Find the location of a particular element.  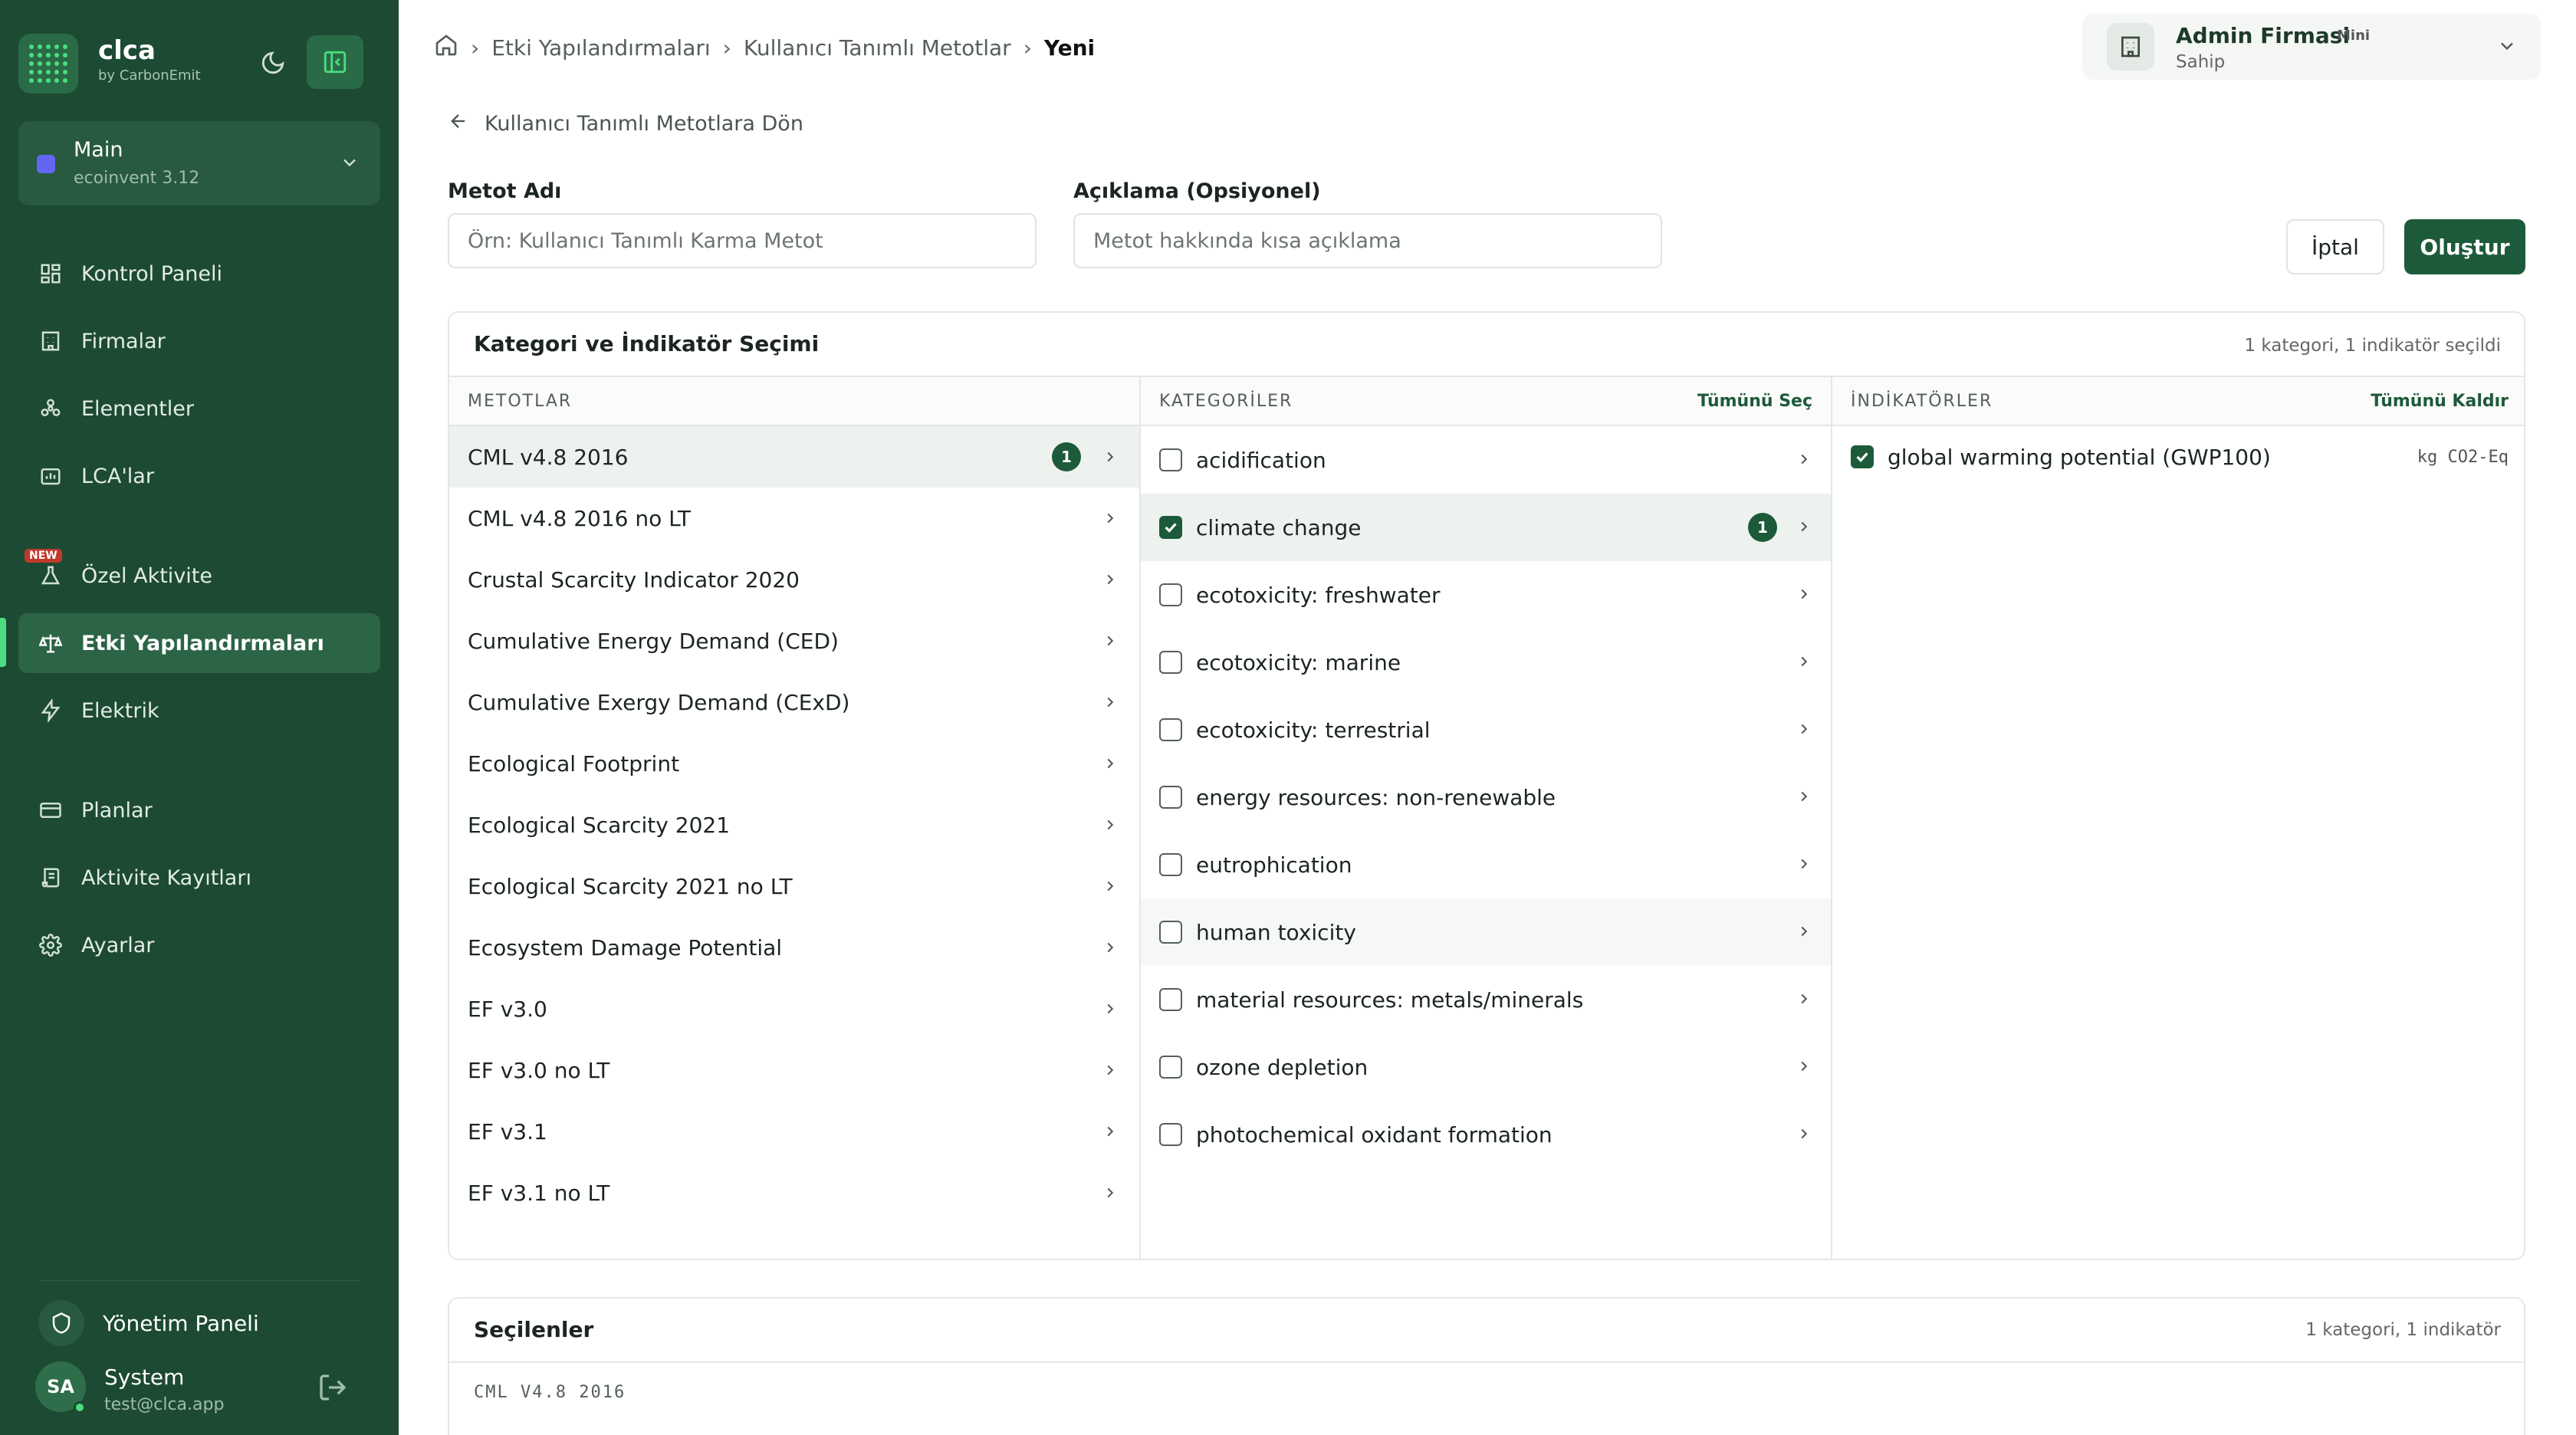

home-icon is located at coordinates (446, 48).